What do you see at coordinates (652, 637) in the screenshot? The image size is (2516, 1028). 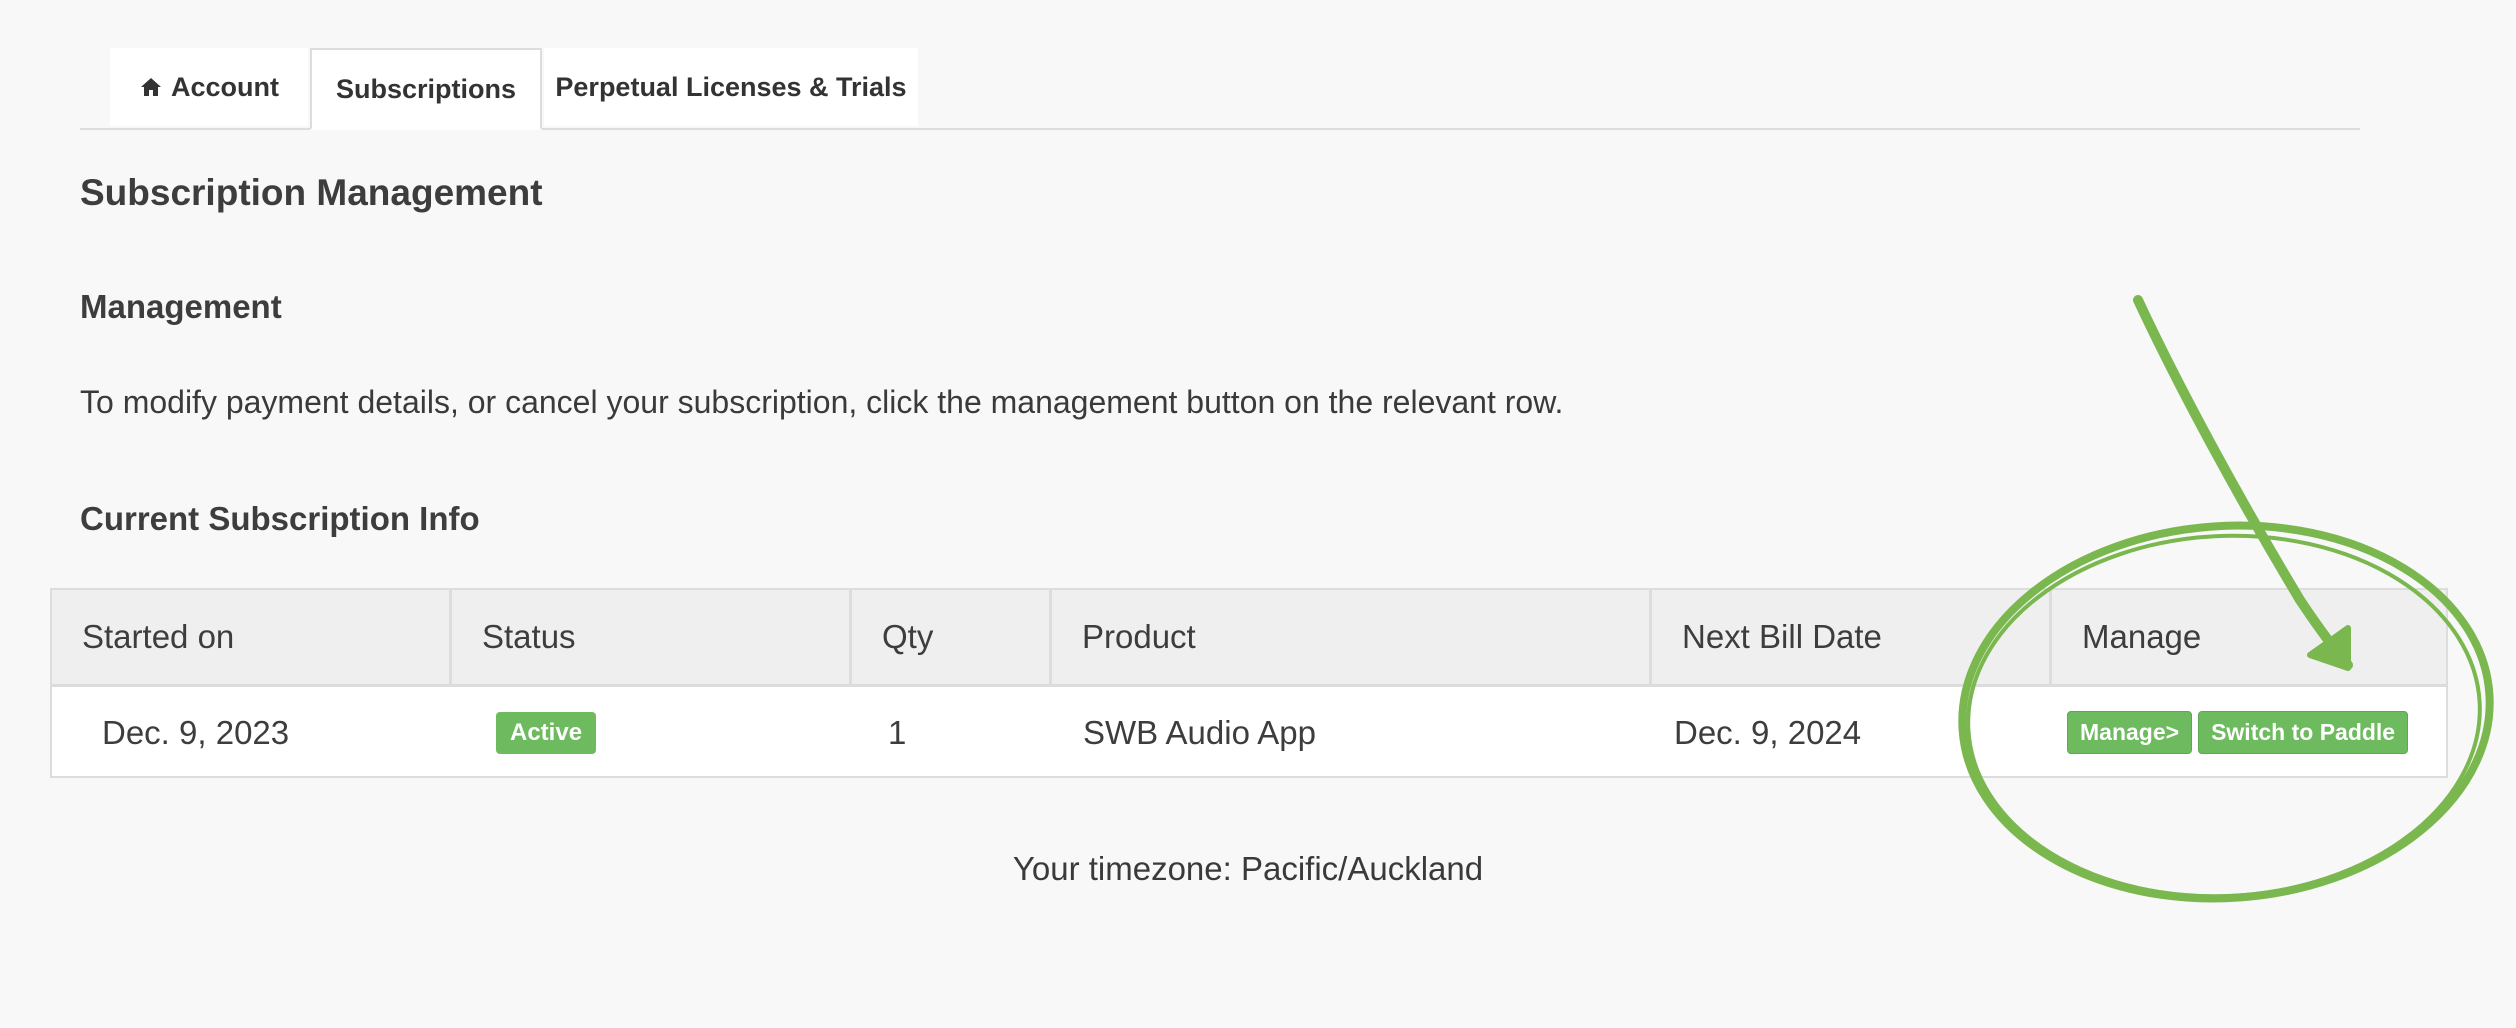 I see `col-status: Status` at bounding box center [652, 637].